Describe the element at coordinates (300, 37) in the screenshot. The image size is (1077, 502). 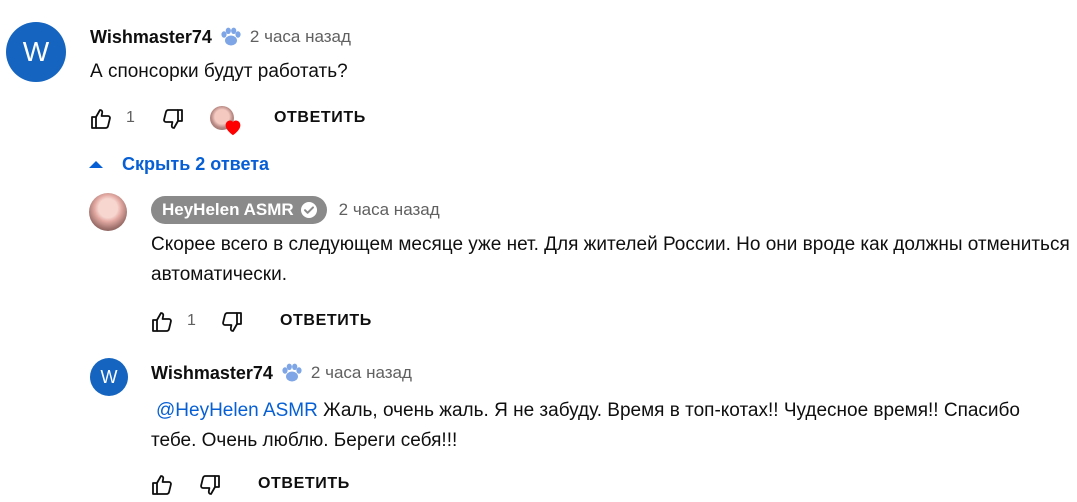
I see `comment-time: 2 часа назад` at that location.